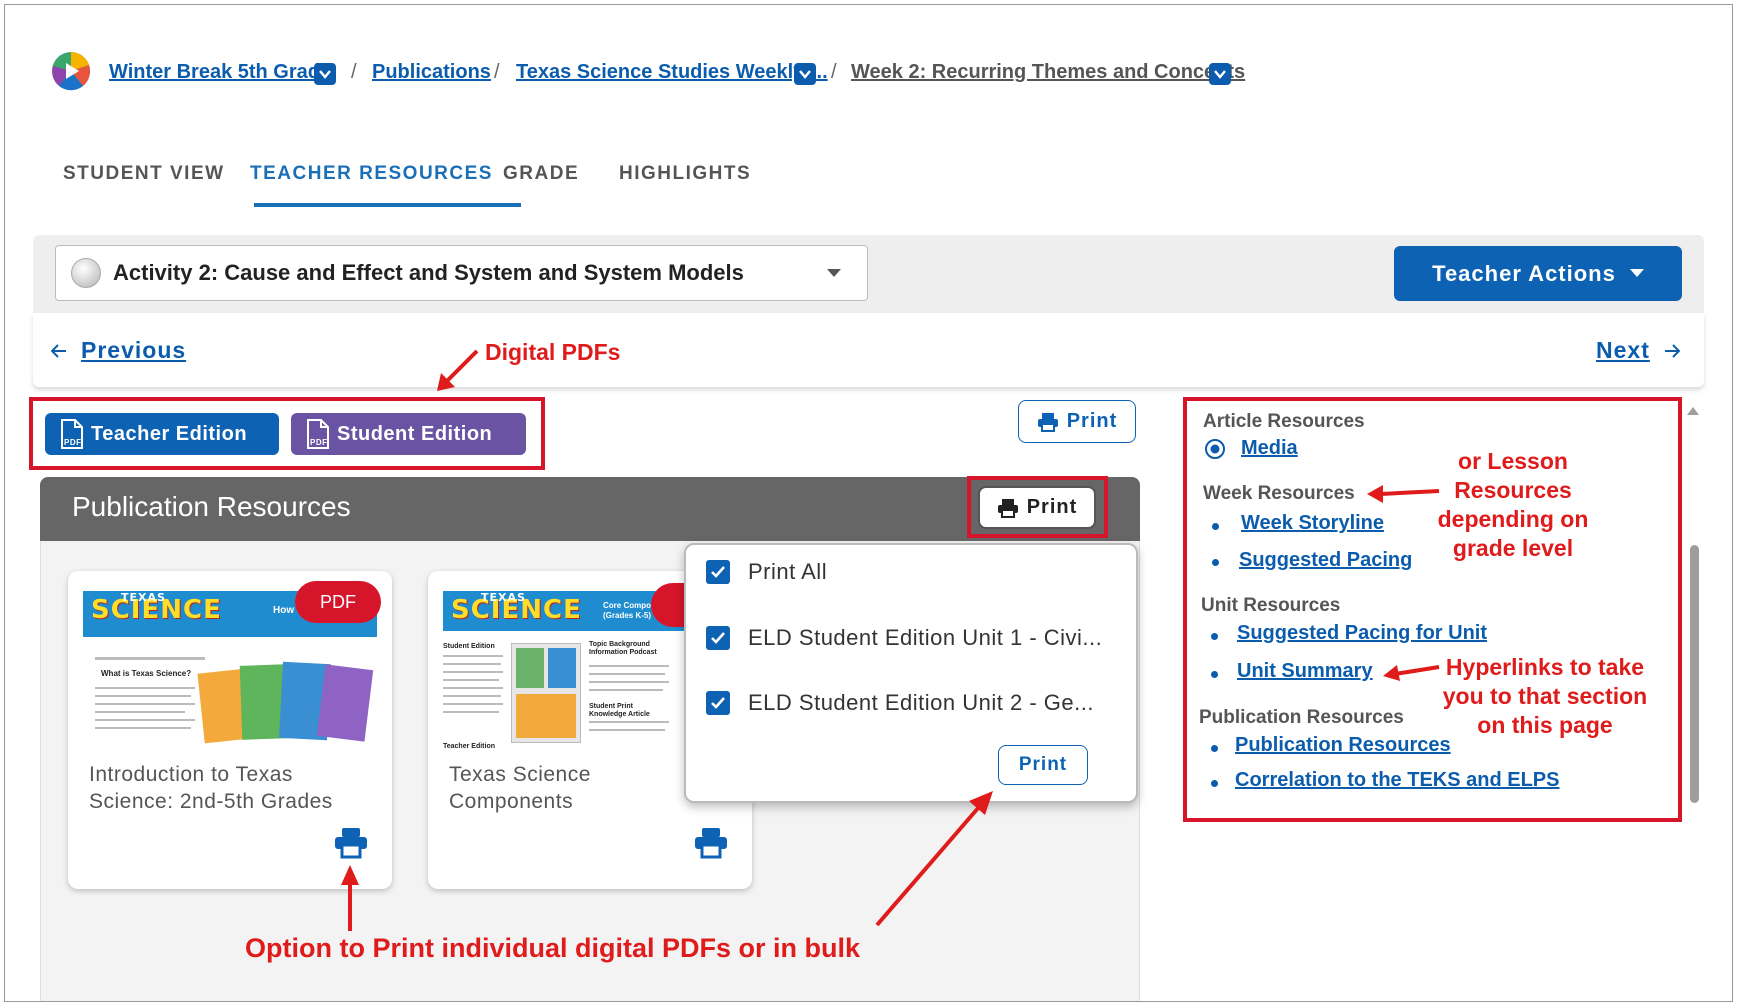 The image size is (1737, 1006). Describe the element at coordinates (387, 205) in the screenshot. I see `active-tab-indicator` at that location.